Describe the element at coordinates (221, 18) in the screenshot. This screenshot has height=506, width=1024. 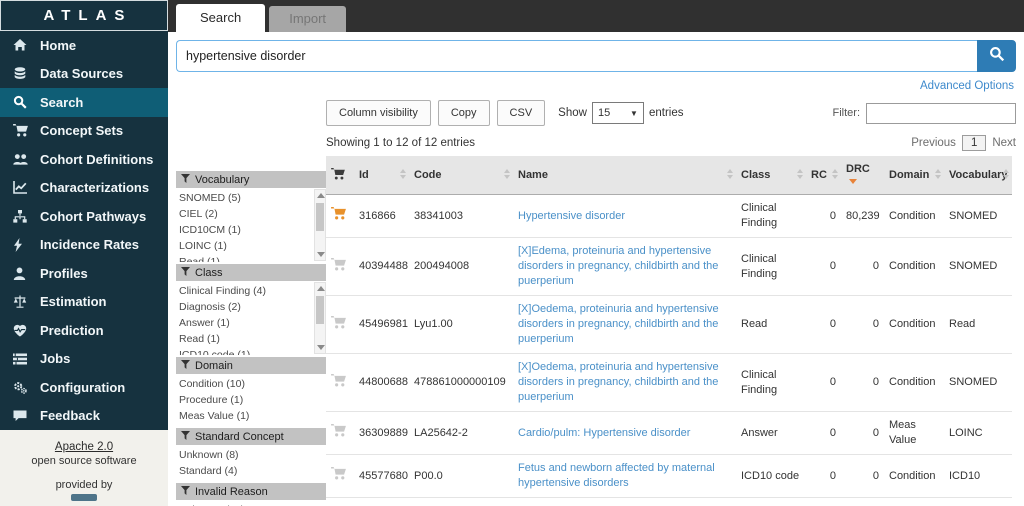
I see `tab-search: Search` at that location.